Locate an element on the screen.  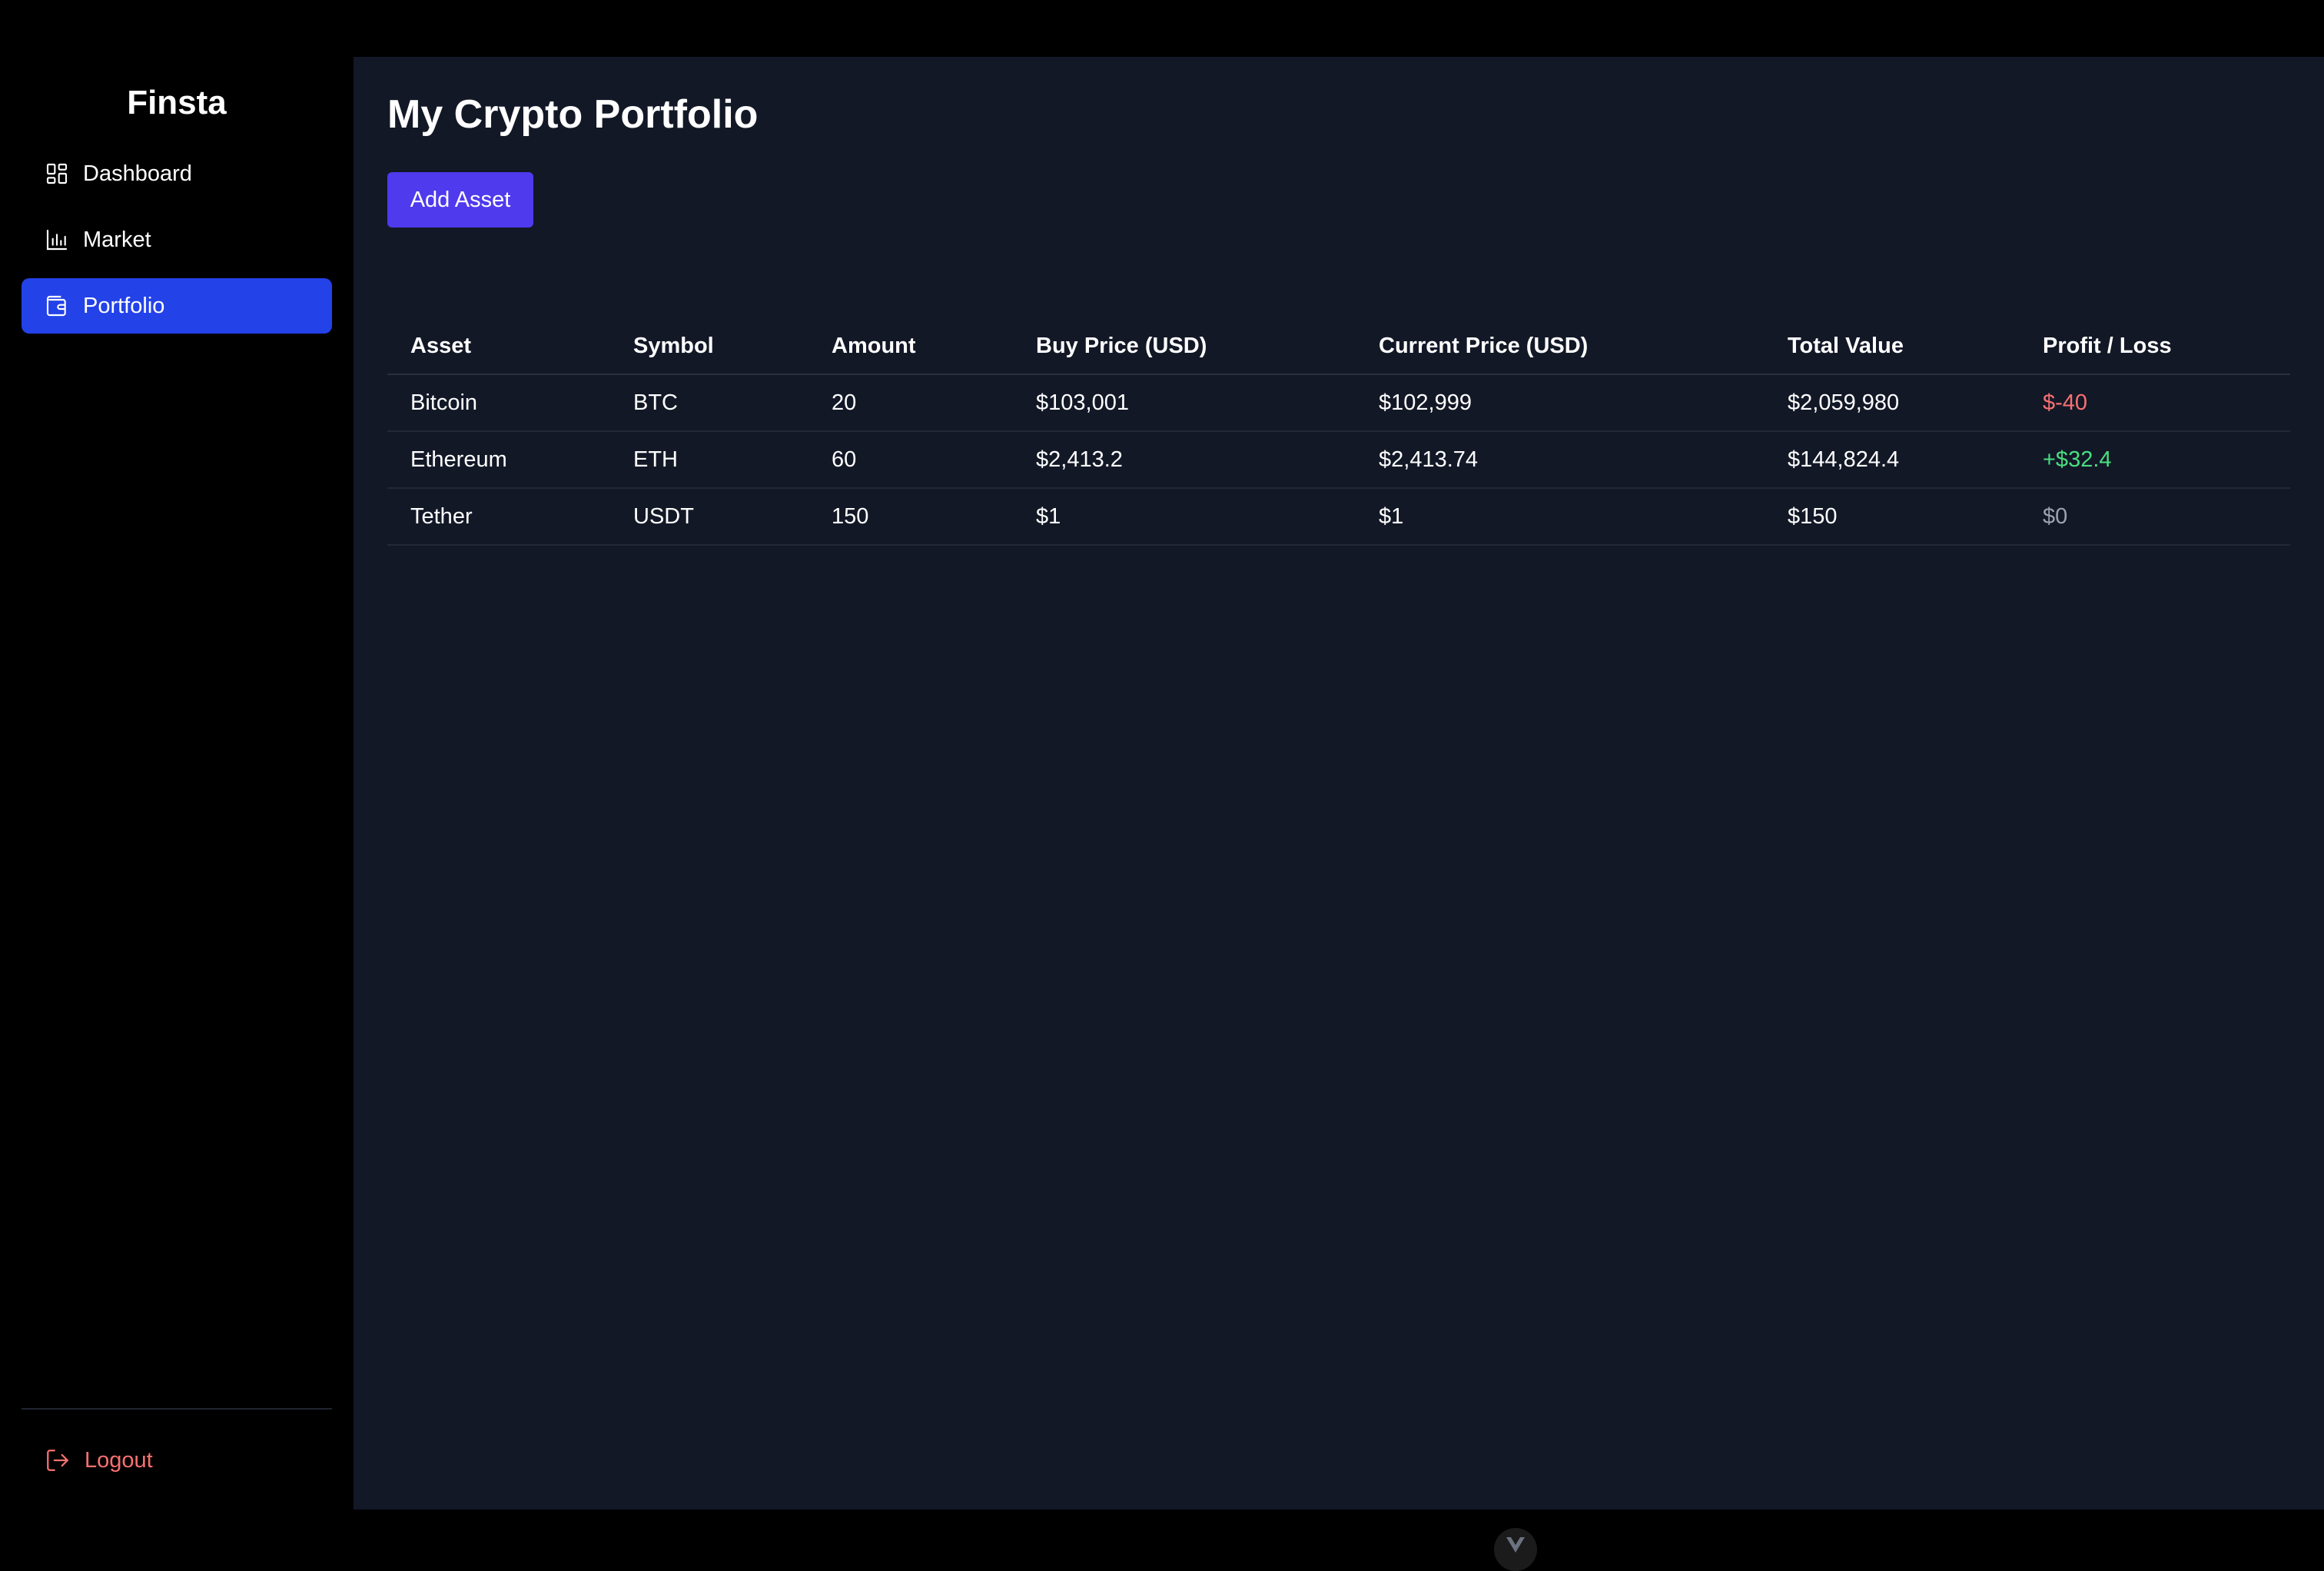
cell-total-value: $144,824.4 is located at coordinates (1892, 460).